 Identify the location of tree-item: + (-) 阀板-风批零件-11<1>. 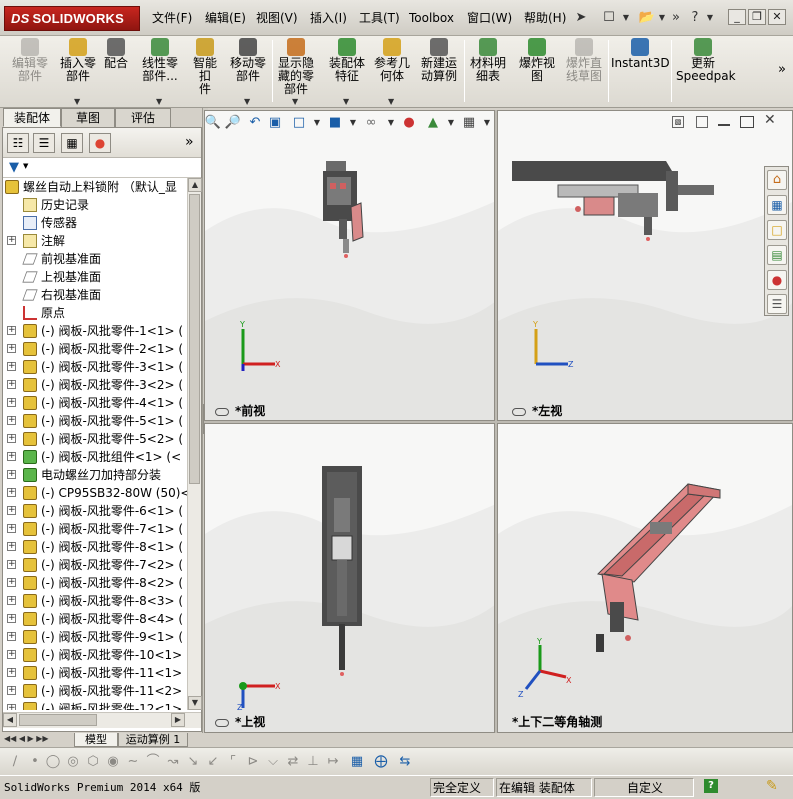
(95, 673).